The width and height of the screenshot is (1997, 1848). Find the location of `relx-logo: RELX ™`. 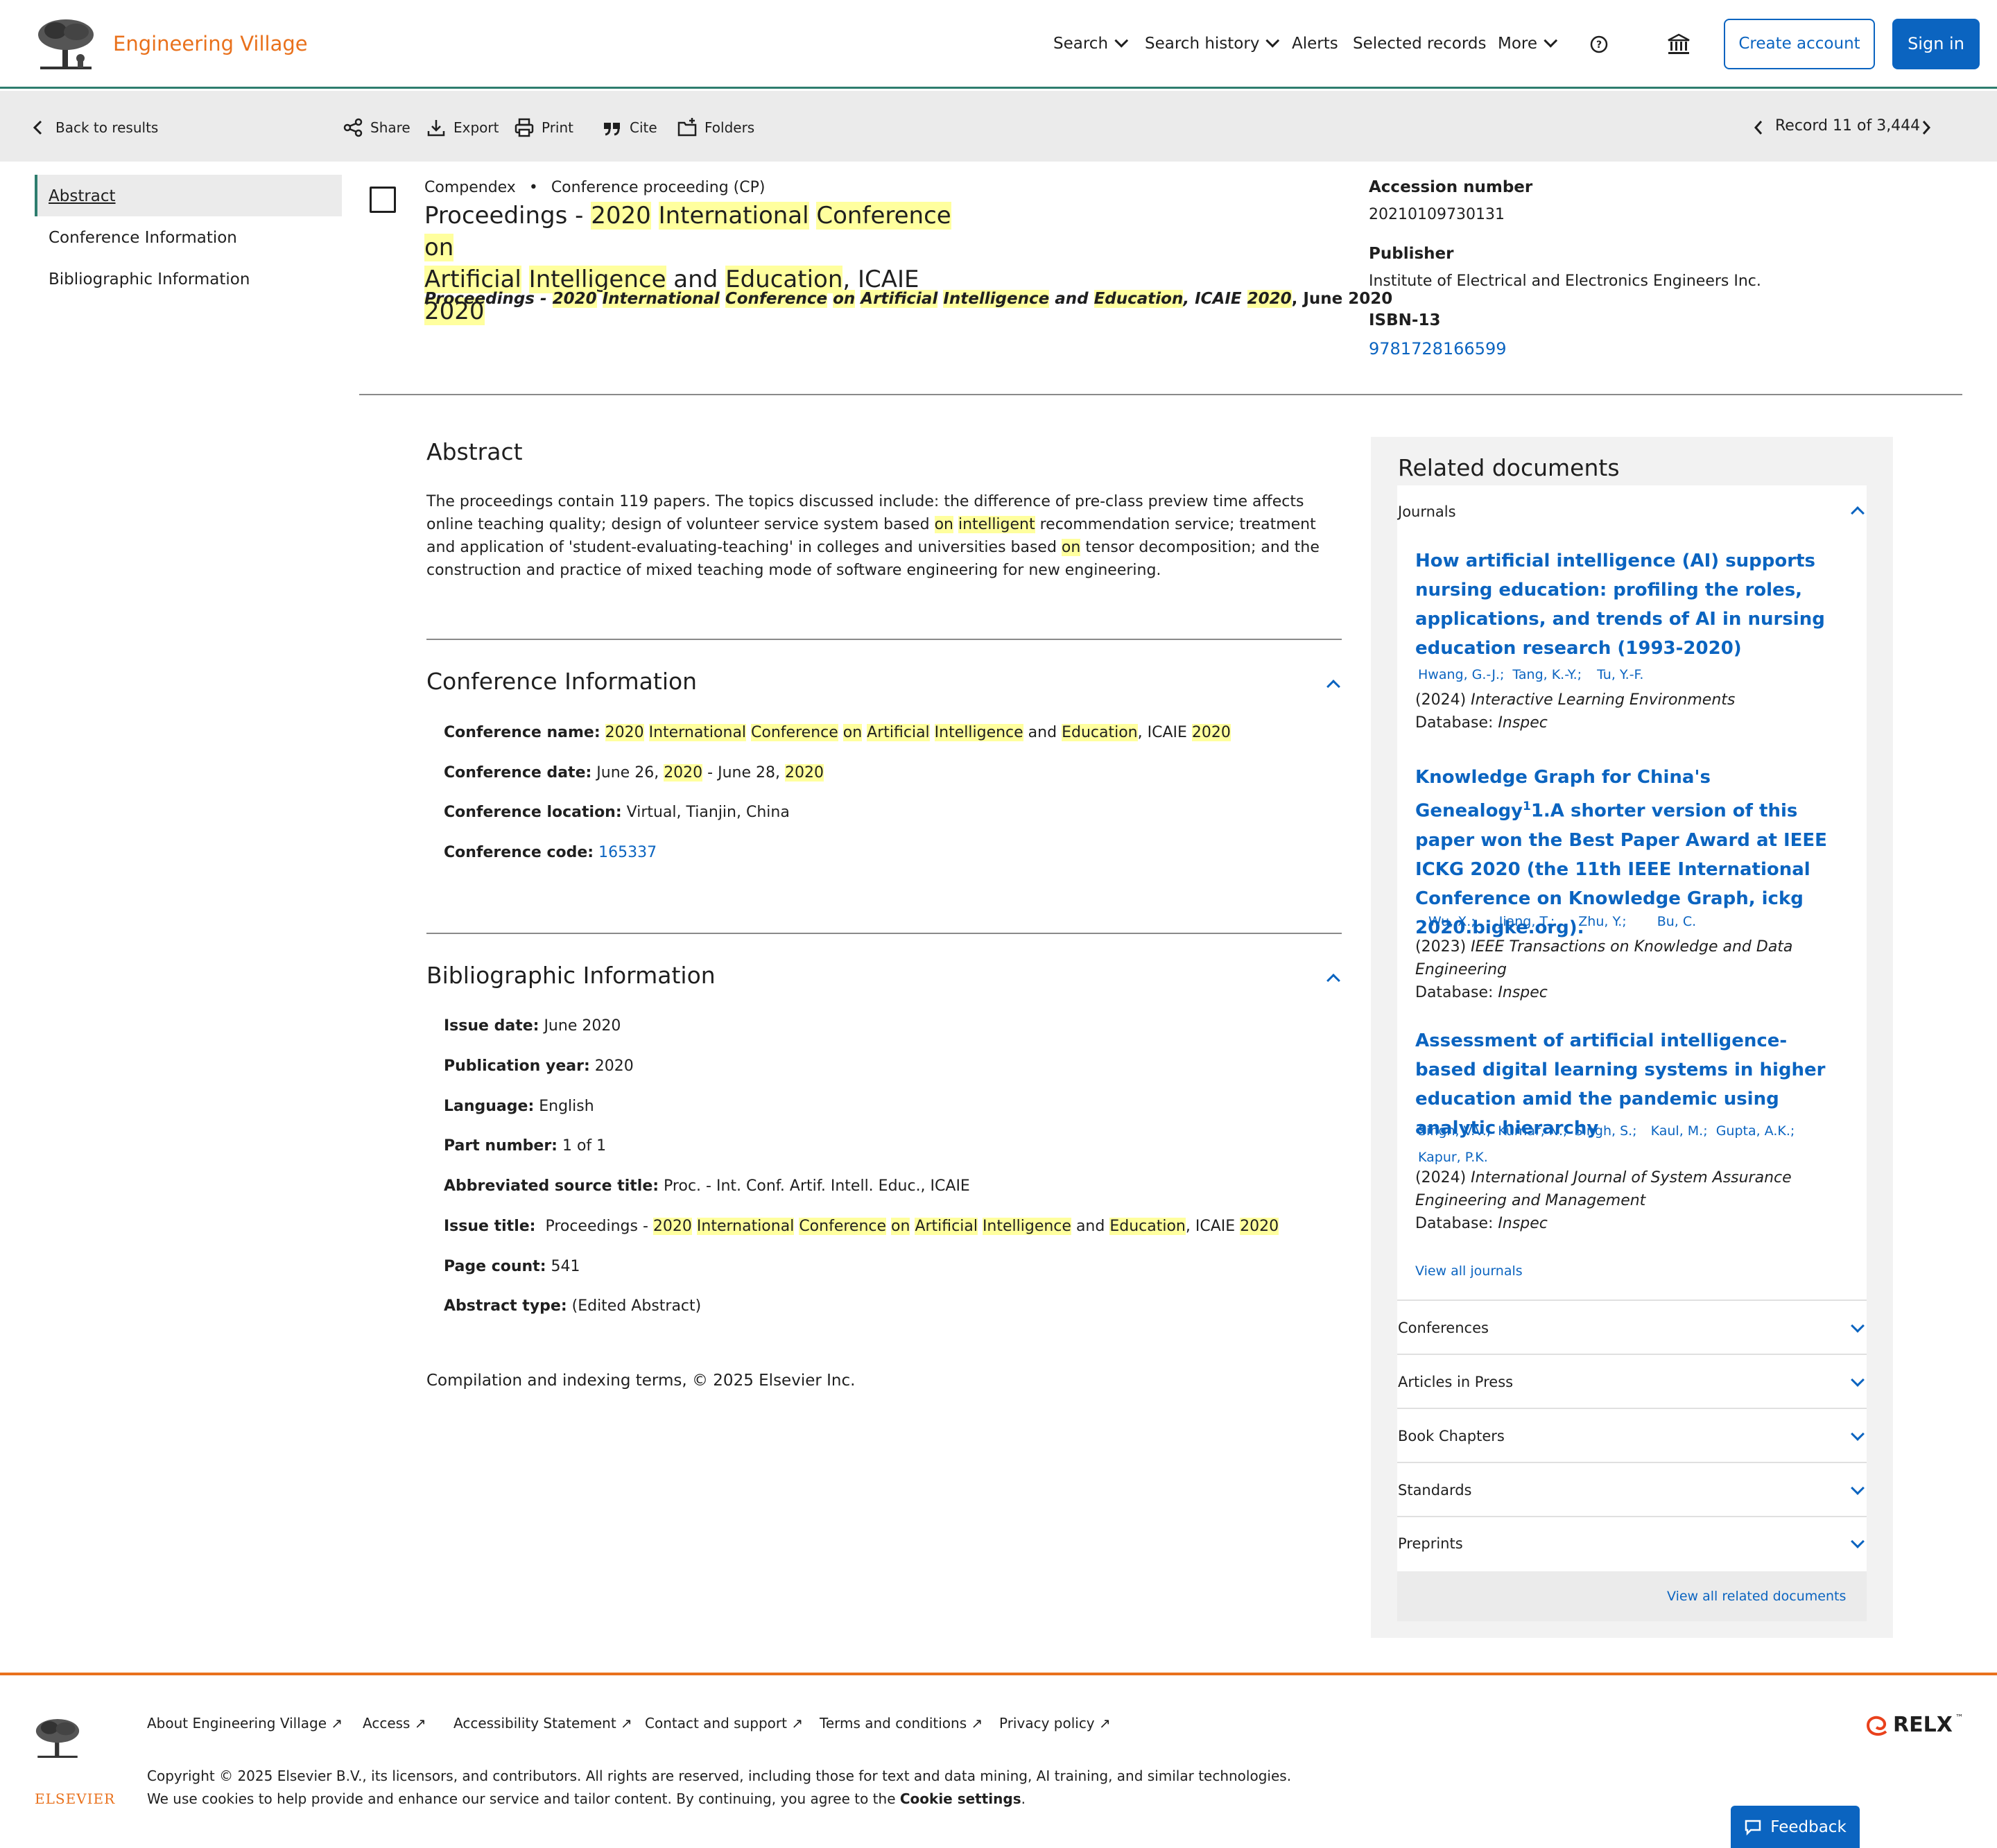

relx-logo: RELX ™ is located at coordinates (1915, 1725).